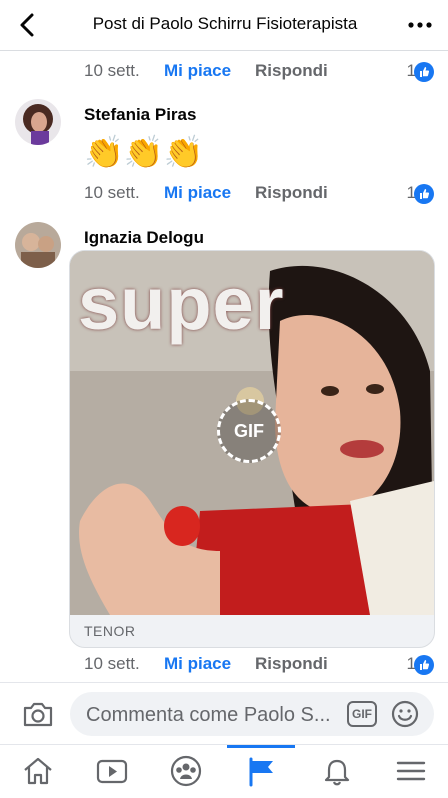 This screenshot has height=798, width=448. I want to click on pages-flag-icon, so click(261, 771).